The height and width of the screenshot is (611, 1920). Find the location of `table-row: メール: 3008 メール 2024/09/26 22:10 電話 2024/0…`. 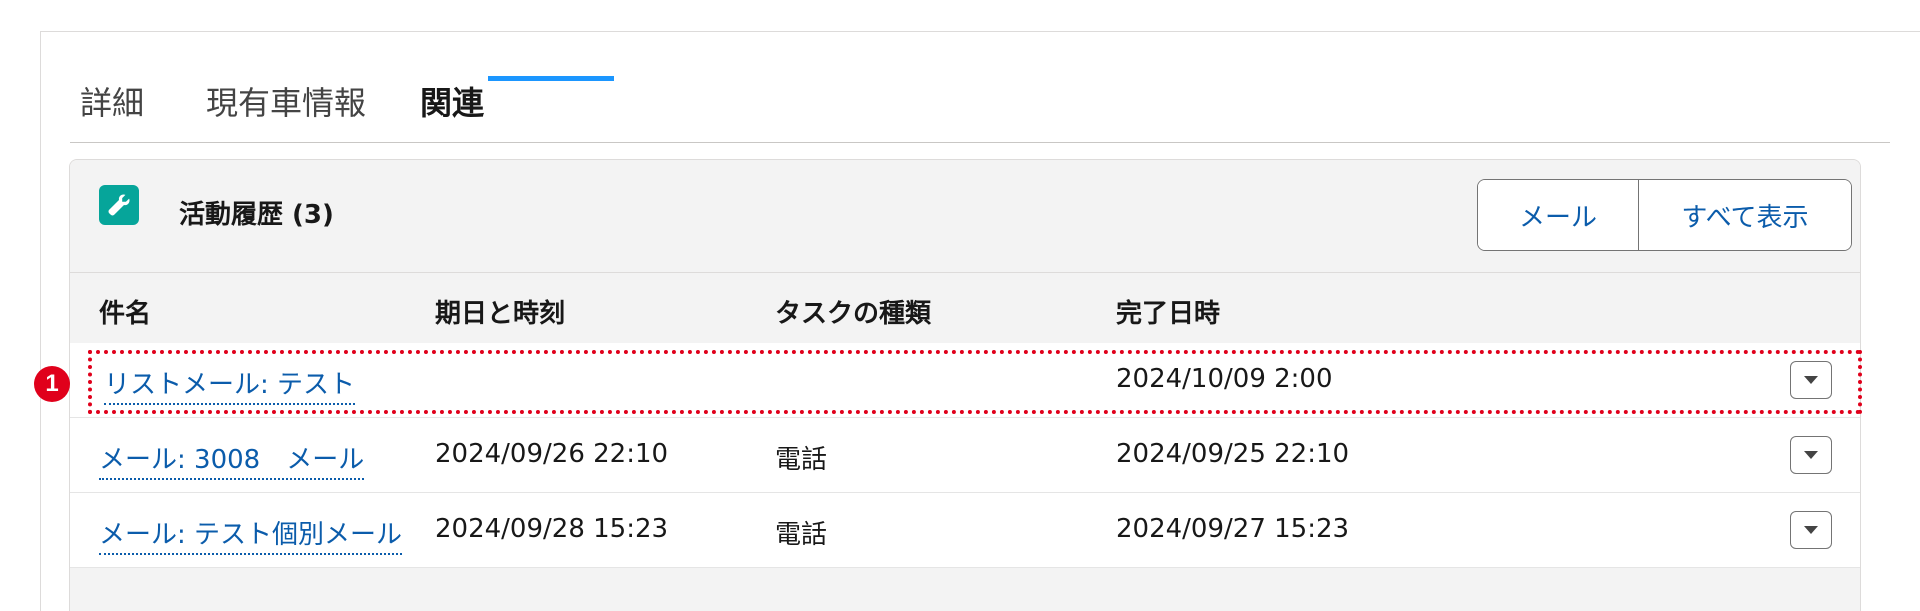

table-row: メール: 3008 メール 2024/09/26 22:10 電話 2024/0… is located at coordinates (965, 455).